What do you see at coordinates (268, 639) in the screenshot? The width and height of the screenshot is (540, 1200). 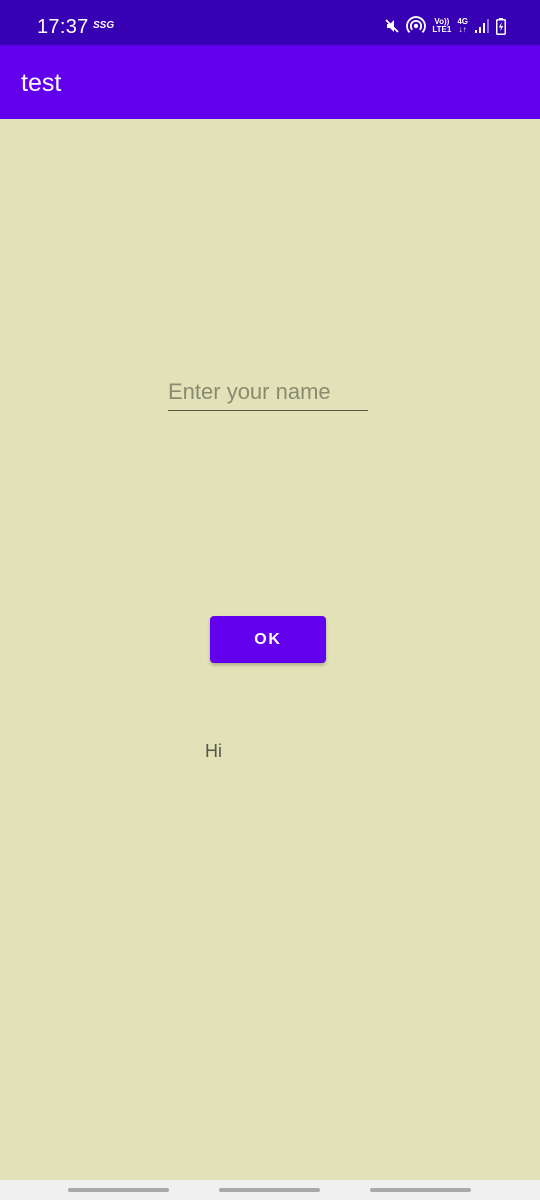 I see `ok-button: OK` at bounding box center [268, 639].